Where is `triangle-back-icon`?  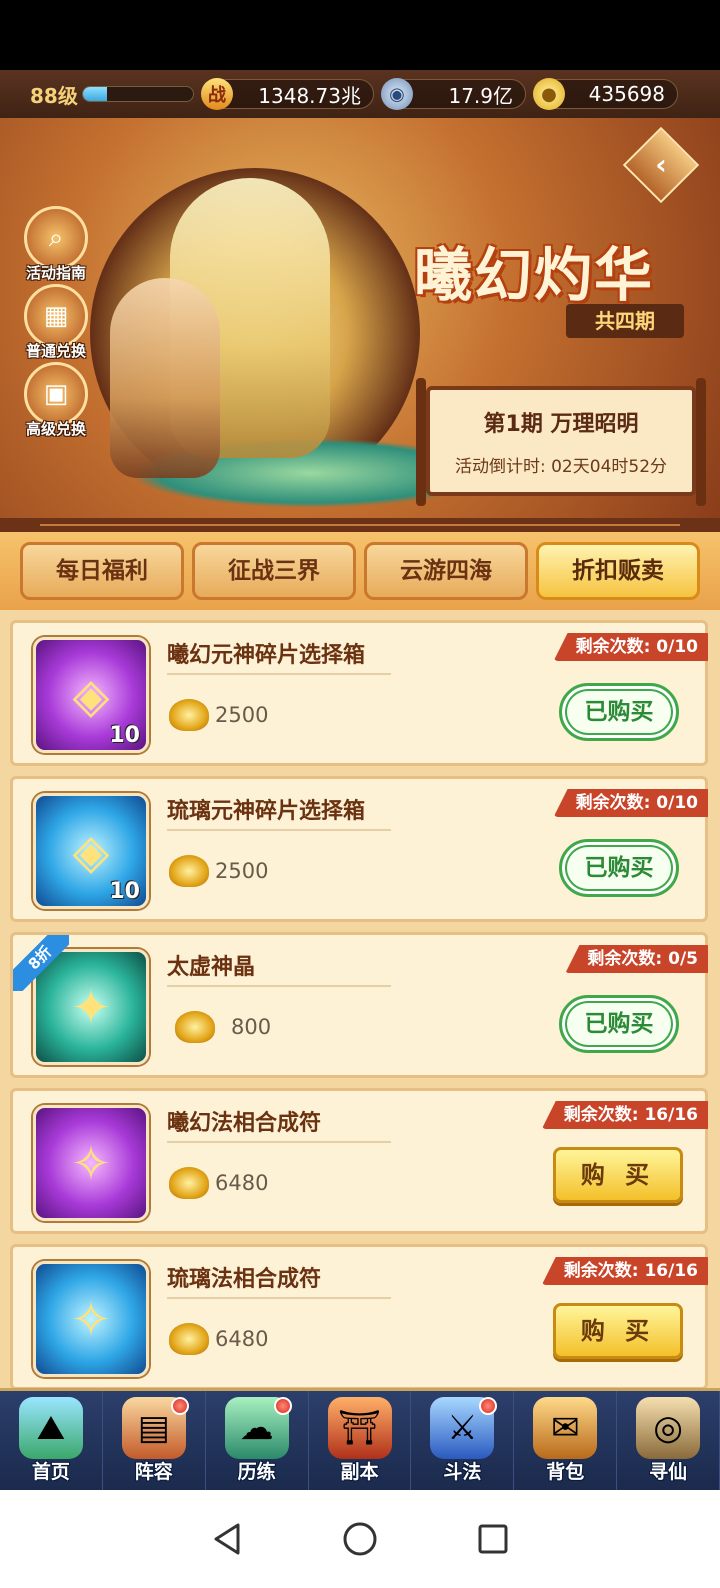 triangle-back-icon is located at coordinates (227, 1539).